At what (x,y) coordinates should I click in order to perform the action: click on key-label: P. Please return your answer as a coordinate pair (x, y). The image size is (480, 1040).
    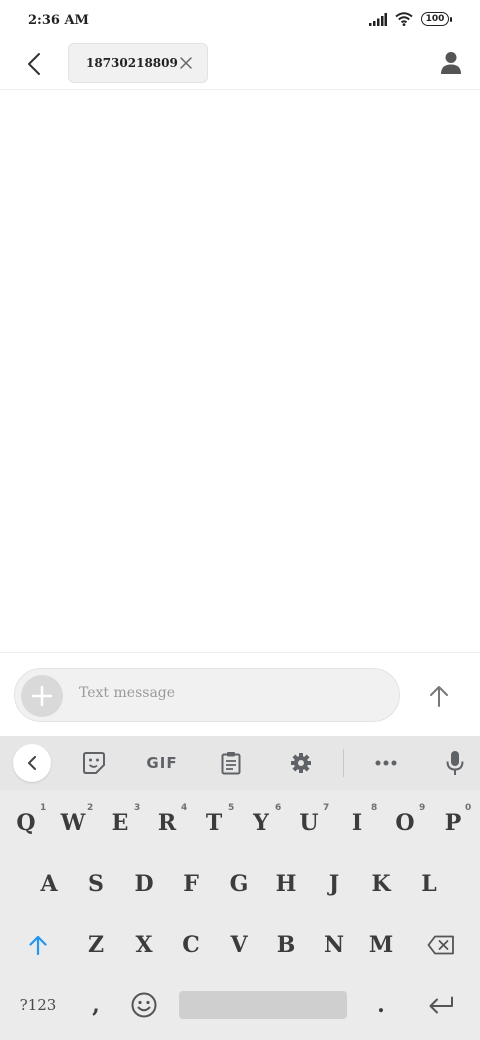
    Looking at the image, I should click on (453, 823).